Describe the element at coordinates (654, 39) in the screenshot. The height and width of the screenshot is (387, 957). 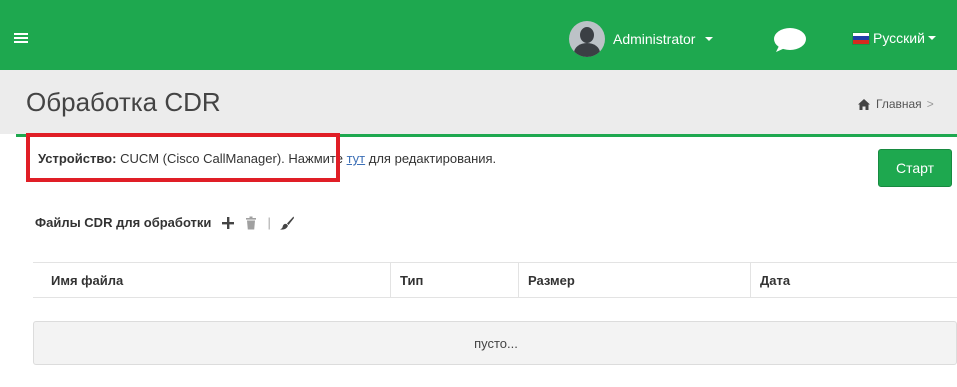
I see `user-name: Administrator` at that location.